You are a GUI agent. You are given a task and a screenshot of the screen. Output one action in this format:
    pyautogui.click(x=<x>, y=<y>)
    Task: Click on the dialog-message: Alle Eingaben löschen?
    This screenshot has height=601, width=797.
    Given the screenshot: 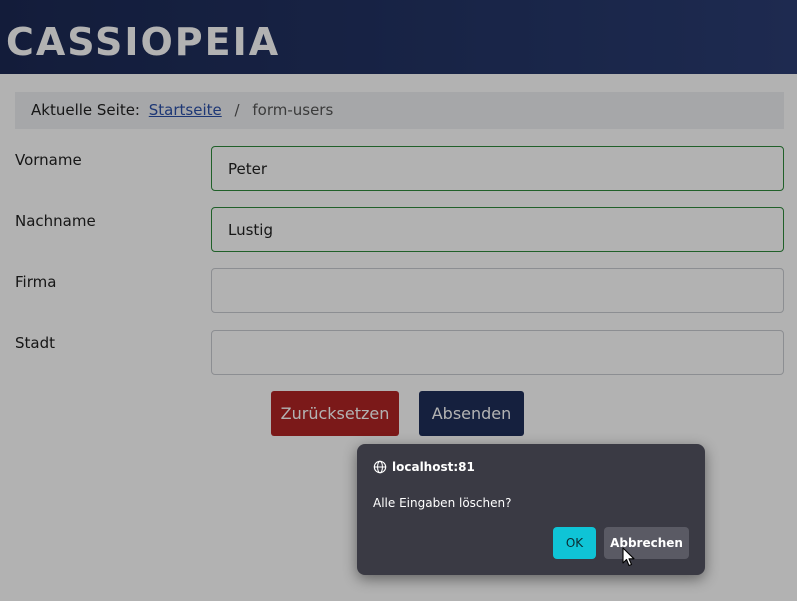 What is the action you would take?
    pyautogui.click(x=442, y=503)
    